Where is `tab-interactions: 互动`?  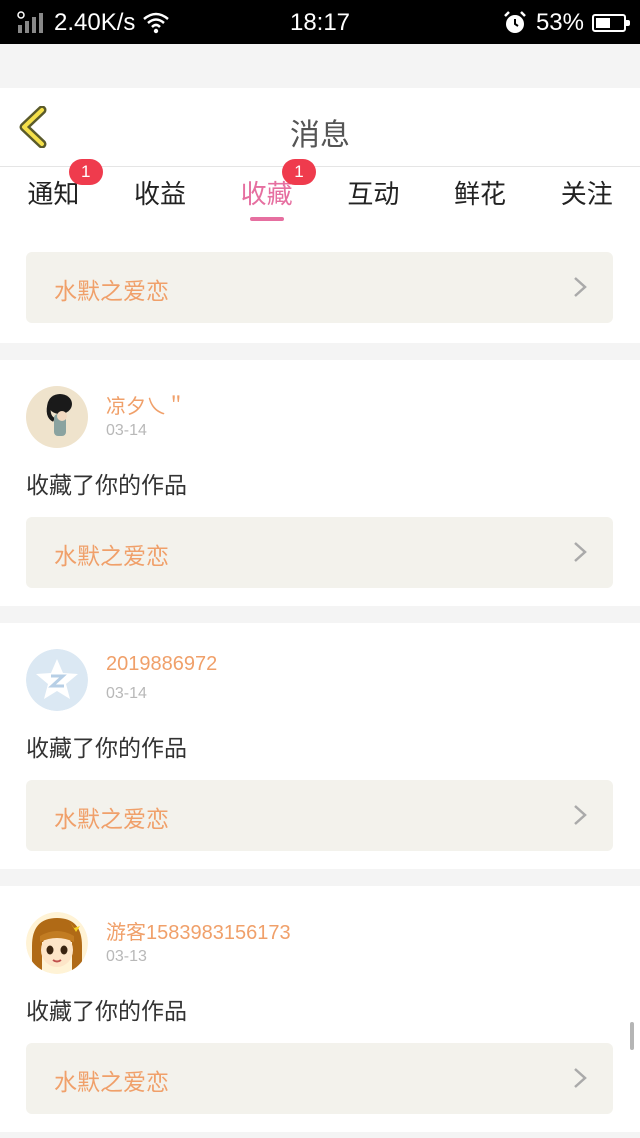 tab-interactions: 互动 is located at coordinates (373, 196).